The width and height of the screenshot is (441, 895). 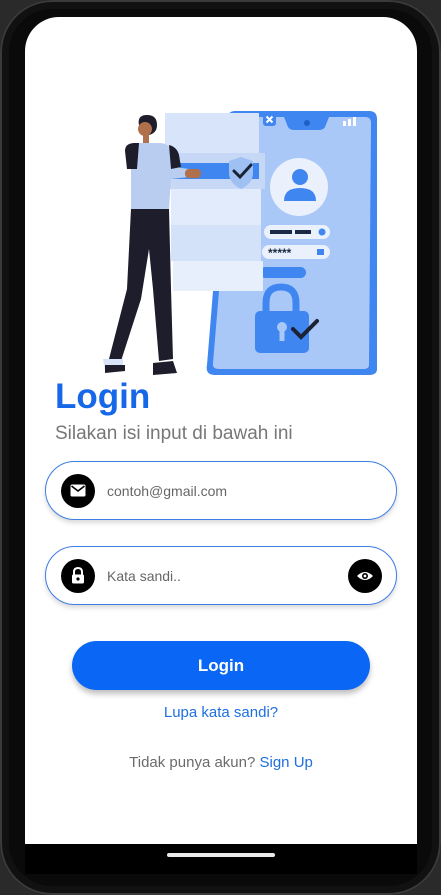 What do you see at coordinates (226, 575) in the screenshot?
I see `password-input` at bounding box center [226, 575].